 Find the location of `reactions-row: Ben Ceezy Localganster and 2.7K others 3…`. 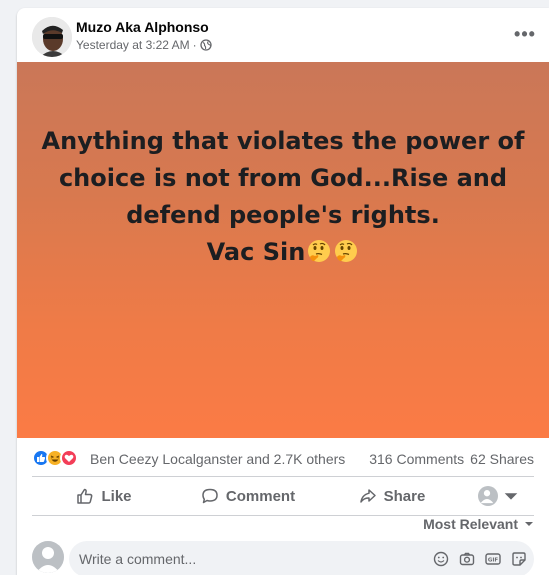

reactions-row: Ben Ceezy Localganster and 2.7K others 3… is located at coordinates (283, 458).